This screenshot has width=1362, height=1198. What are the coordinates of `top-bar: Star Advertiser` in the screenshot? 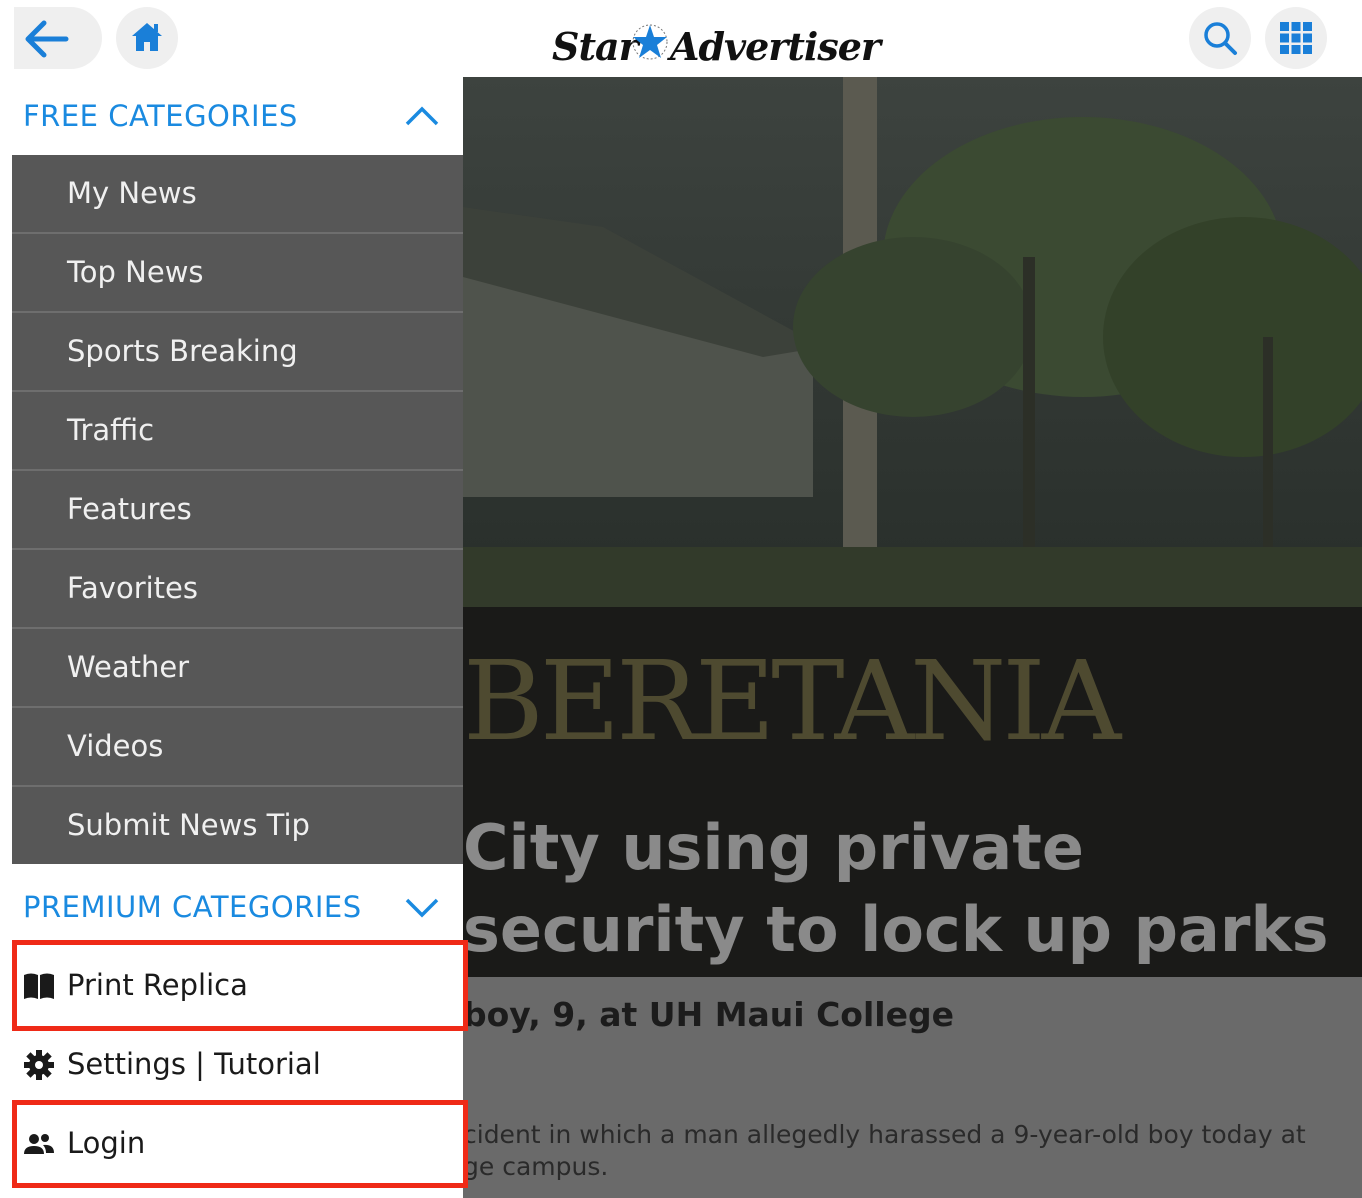 It's located at (687, 38).